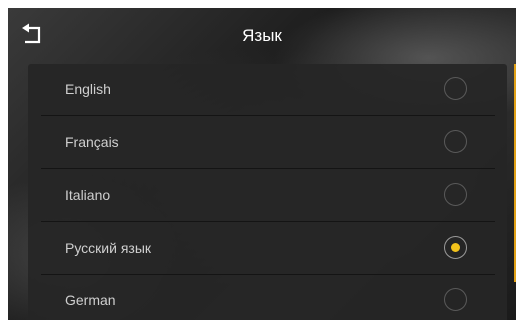 This screenshot has height=323, width=522. I want to click on language-label: Italiano, so click(88, 195).